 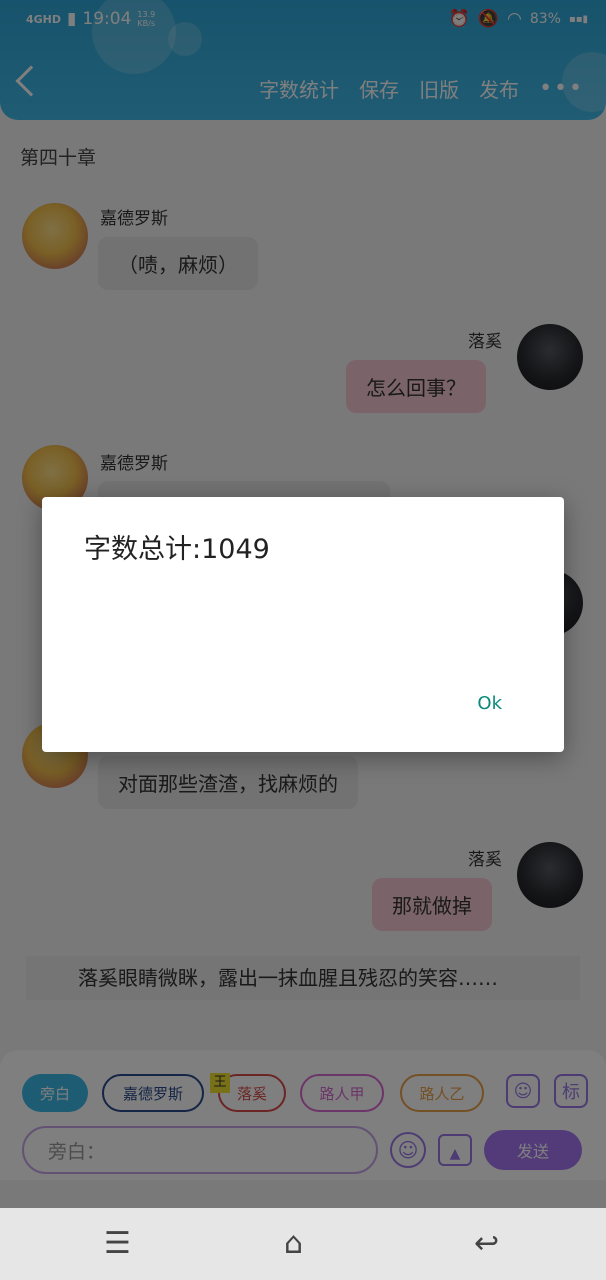 I want to click on ok-button: Ok, so click(x=489, y=703).